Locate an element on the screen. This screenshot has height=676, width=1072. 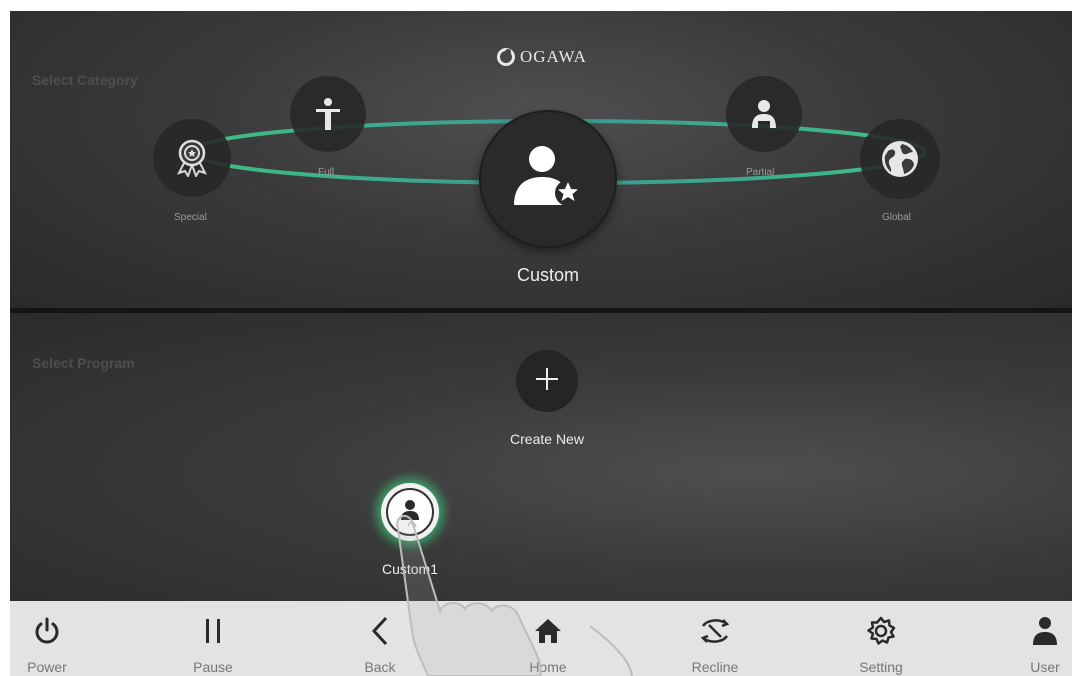
award-ribbon-icon is located at coordinates (192, 158).